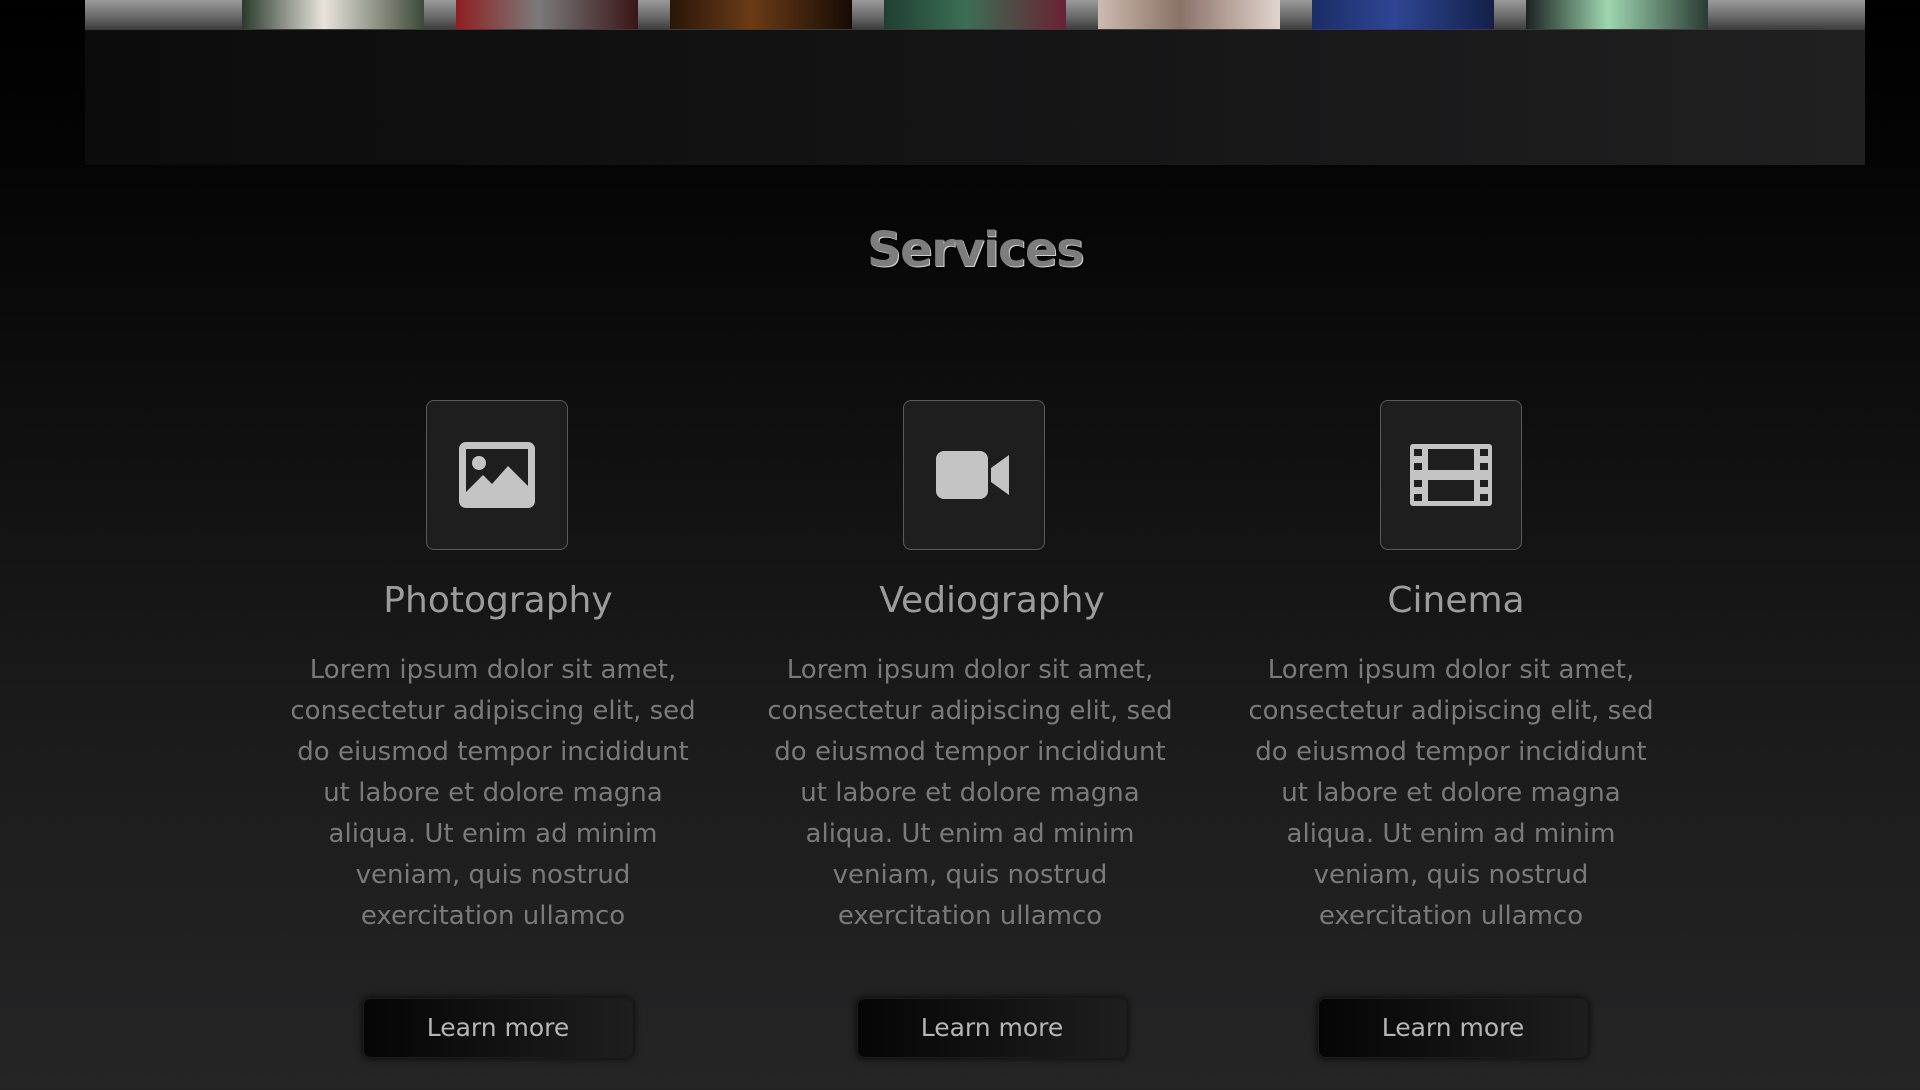  I want to click on learn-more-button-photography: Learn more, so click(498, 1028).